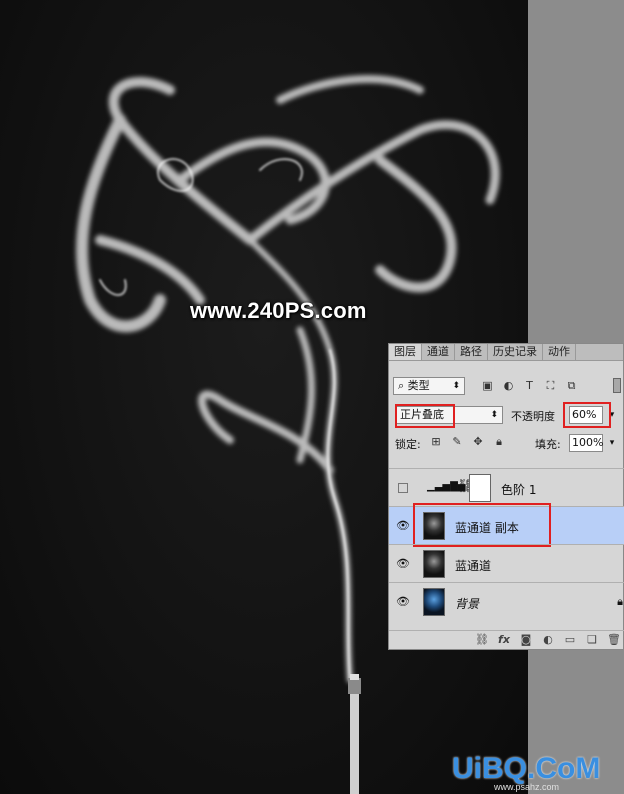 The height and width of the screenshot is (794, 624). What do you see at coordinates (529, 385) in the screenshot?
I see `text-filter-icon: T` at bounding box center [529, 385].